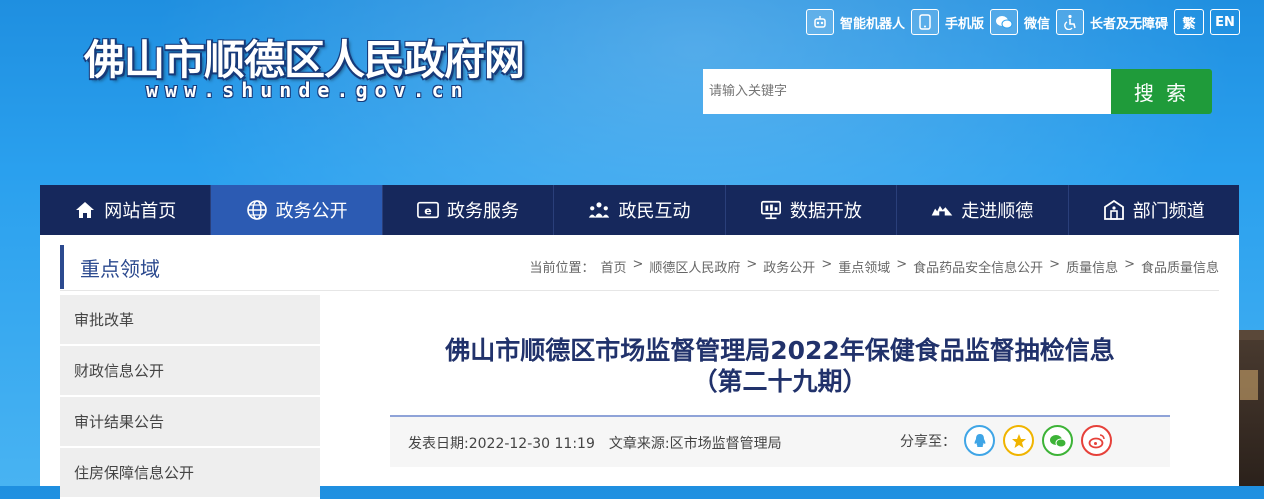 The image size is (1264, 499). I want to click on utility-wechat: 微信, so click(1019, 22).